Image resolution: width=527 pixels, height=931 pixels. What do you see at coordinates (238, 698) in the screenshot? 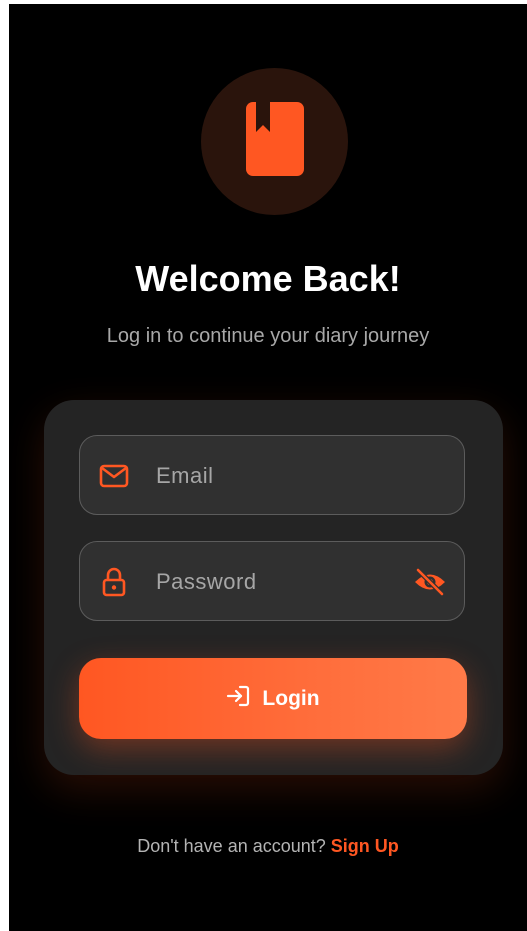
I see `login-icon` at bounding box center [238, 698].